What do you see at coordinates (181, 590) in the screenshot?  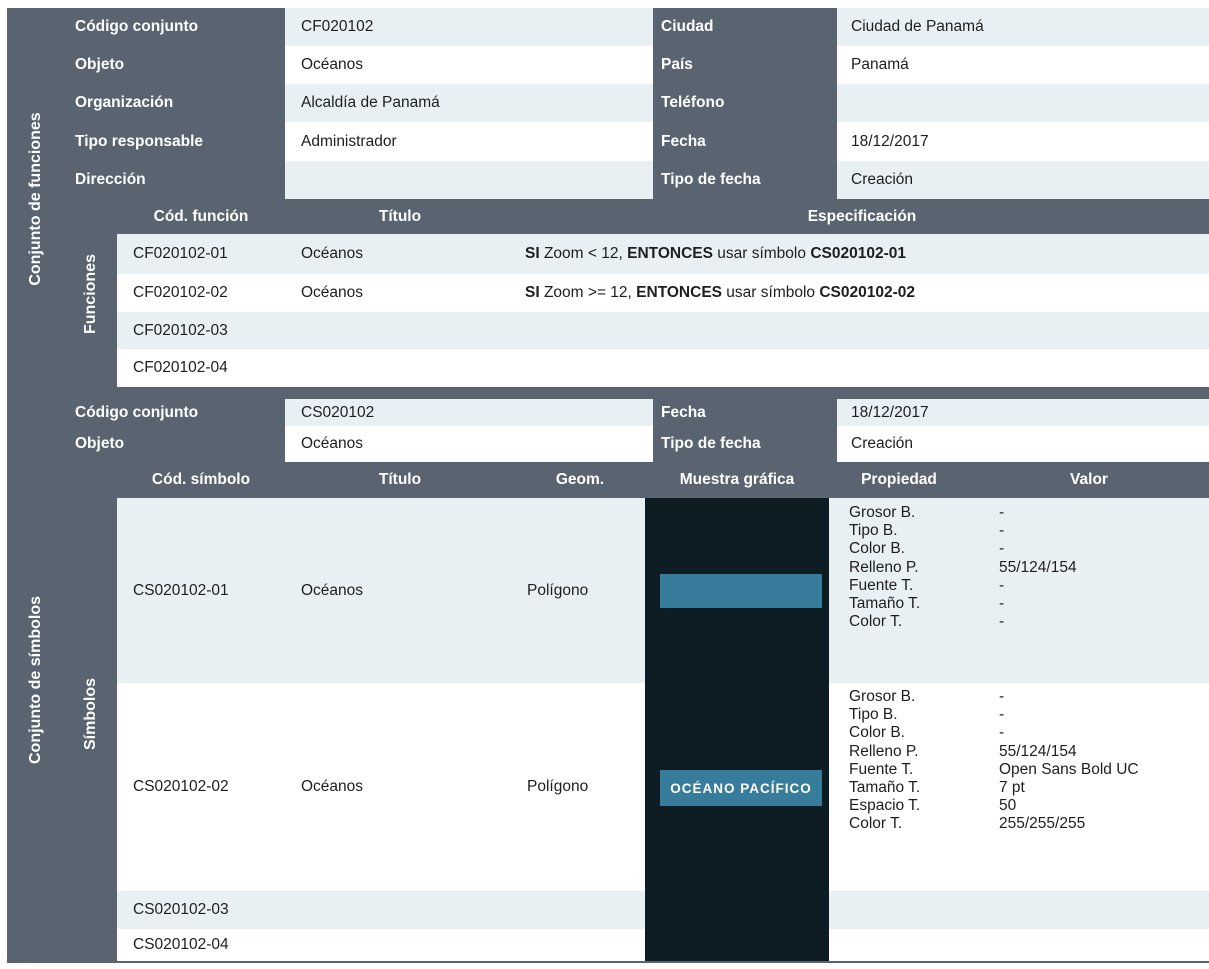 I see `simbolo-code: CS020102-01` at bounding box center [181, 590].